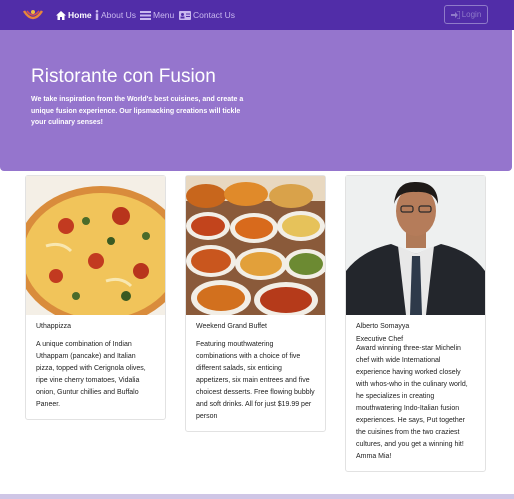 This screenshot has height=499, width=514. Describe the element at coordinates (95, 245) in the screenshot. I see `dish-image` at that location.